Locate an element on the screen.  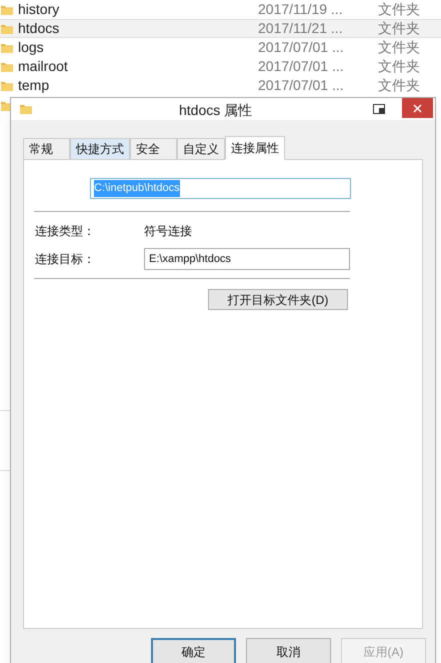
file-name: temp is located at coordinates (34, 85).